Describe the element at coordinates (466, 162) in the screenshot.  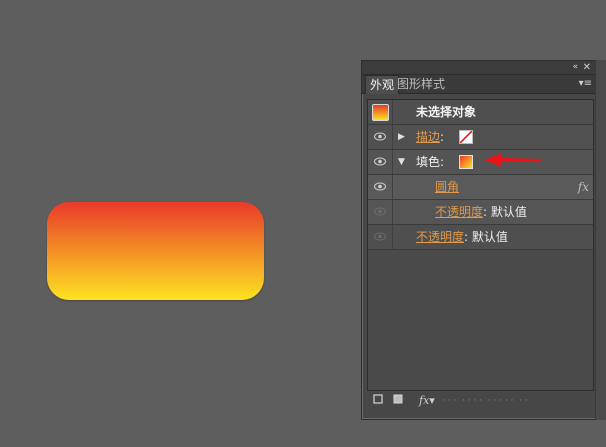
I see `fill-swatch-gradient-icon` at that location.